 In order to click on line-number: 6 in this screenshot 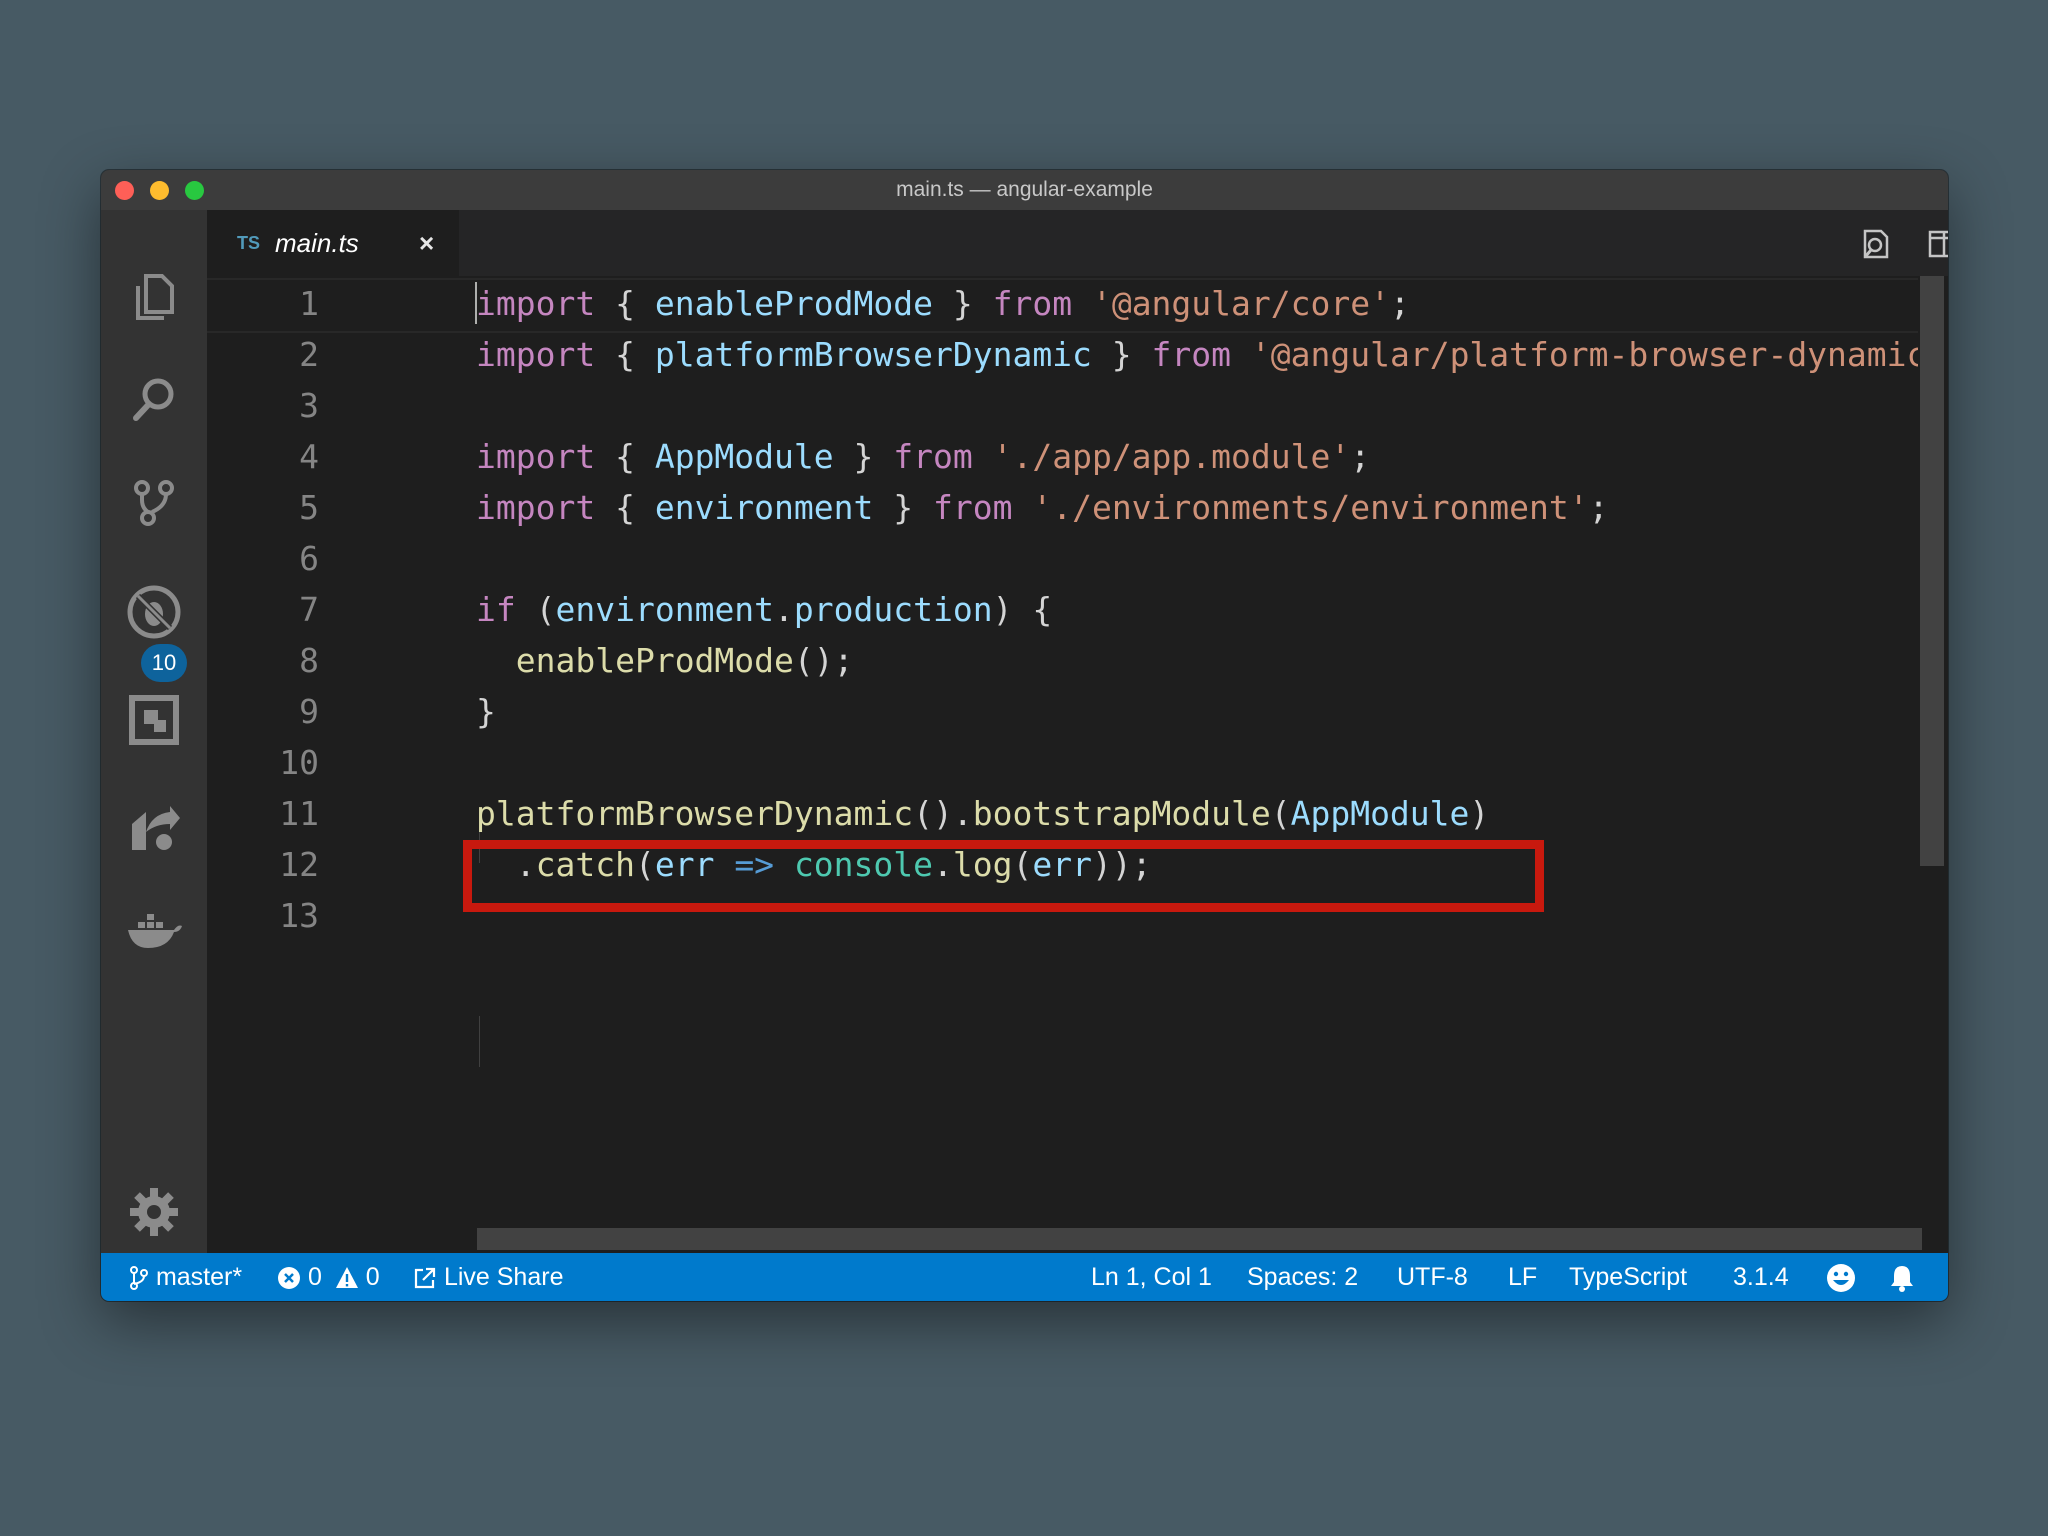, I will do `click(309, 558)`.